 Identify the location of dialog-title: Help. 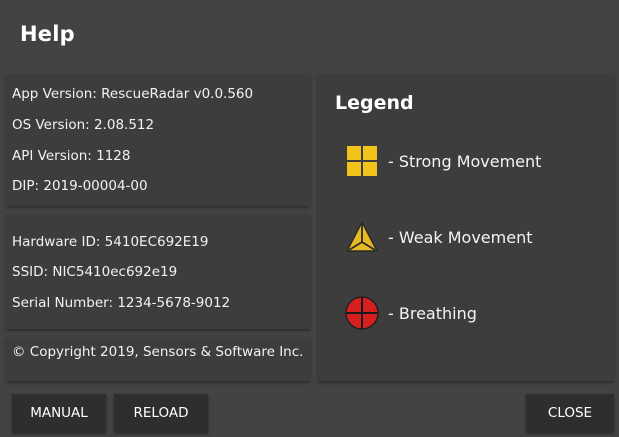
(47, 34).